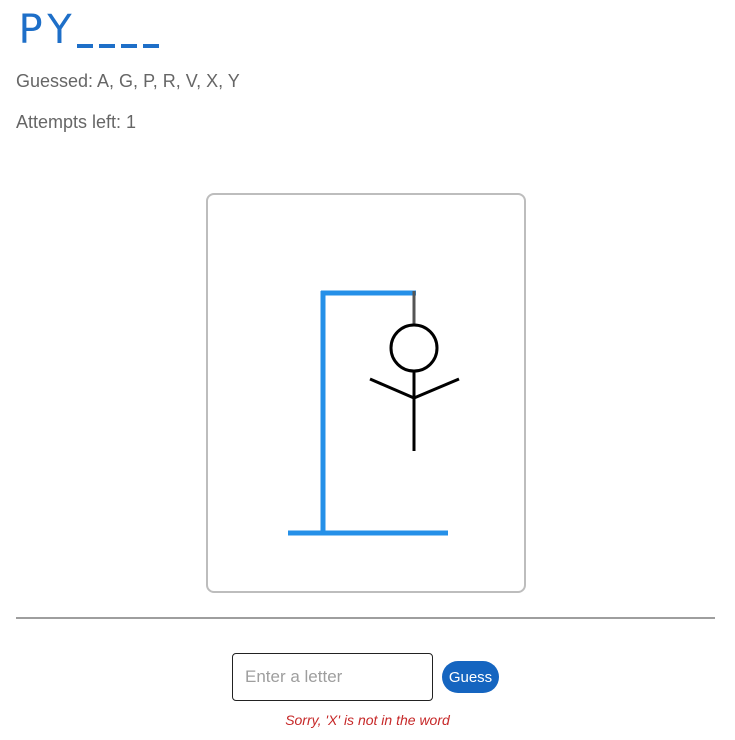  Describe the element at coordinates (470, 677) in the screenshot. I see `guess-button: Guess` at that location.